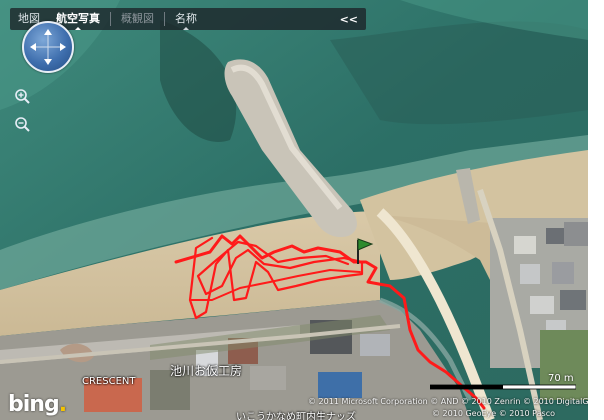  Describe the element at coordinates (48, 32) in the screenshot. I see `pan-up-arrow-icon` at that location.